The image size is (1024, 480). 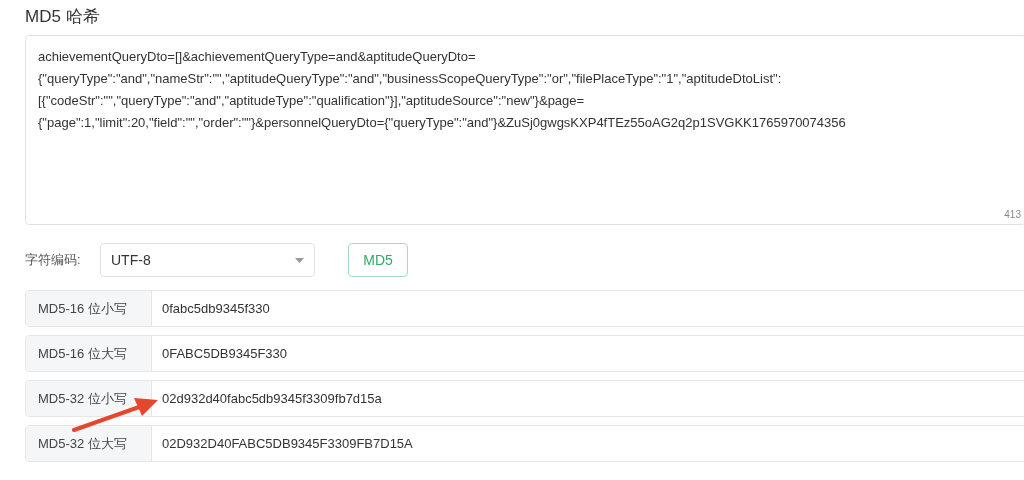 What do you see at coordinates (1012, 214) in the screenshot?
I see `character-count: 413` at bounding box center [1012, 214].